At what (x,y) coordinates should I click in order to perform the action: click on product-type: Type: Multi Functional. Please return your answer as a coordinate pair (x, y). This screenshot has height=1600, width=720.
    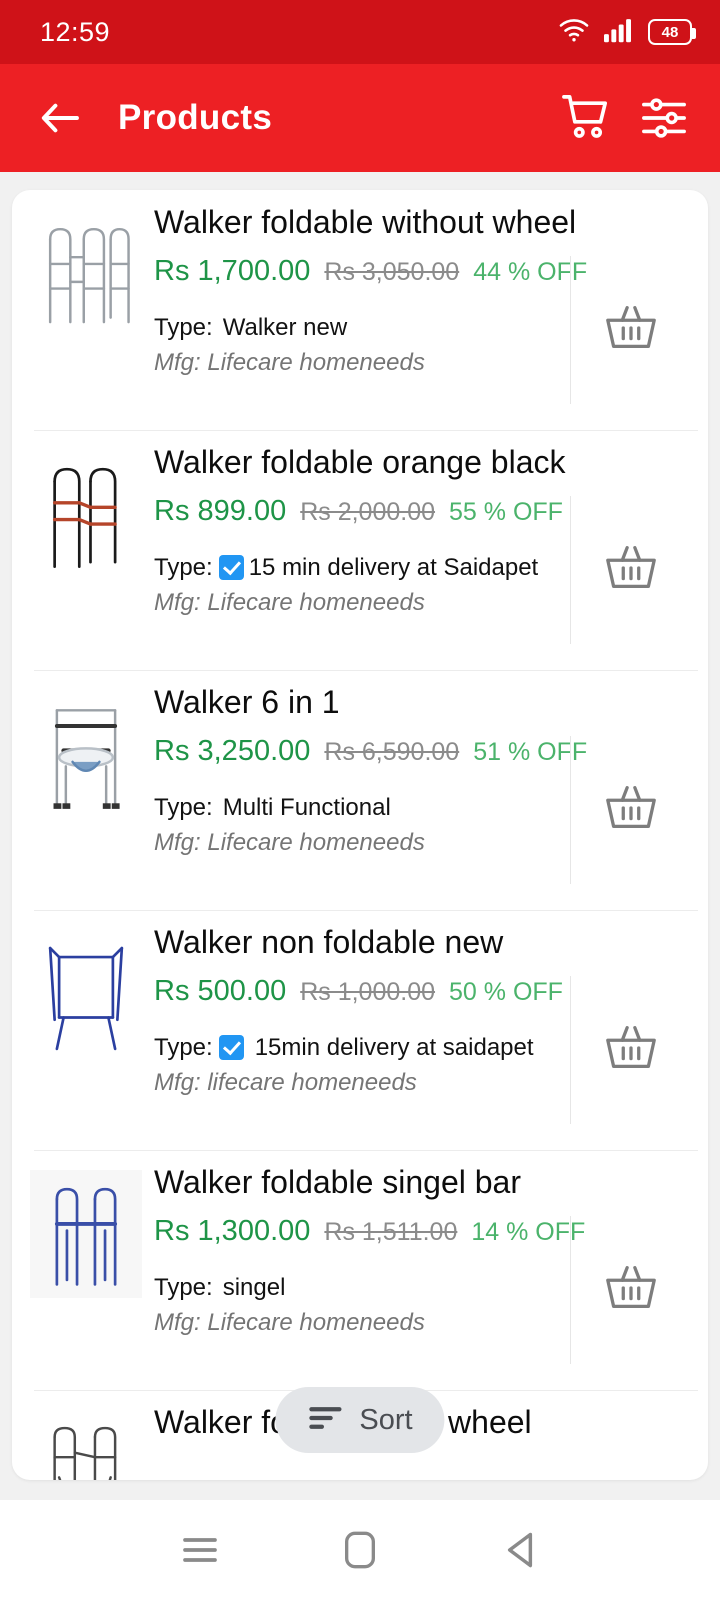
    Looking at the image, I should click on (362, 808).